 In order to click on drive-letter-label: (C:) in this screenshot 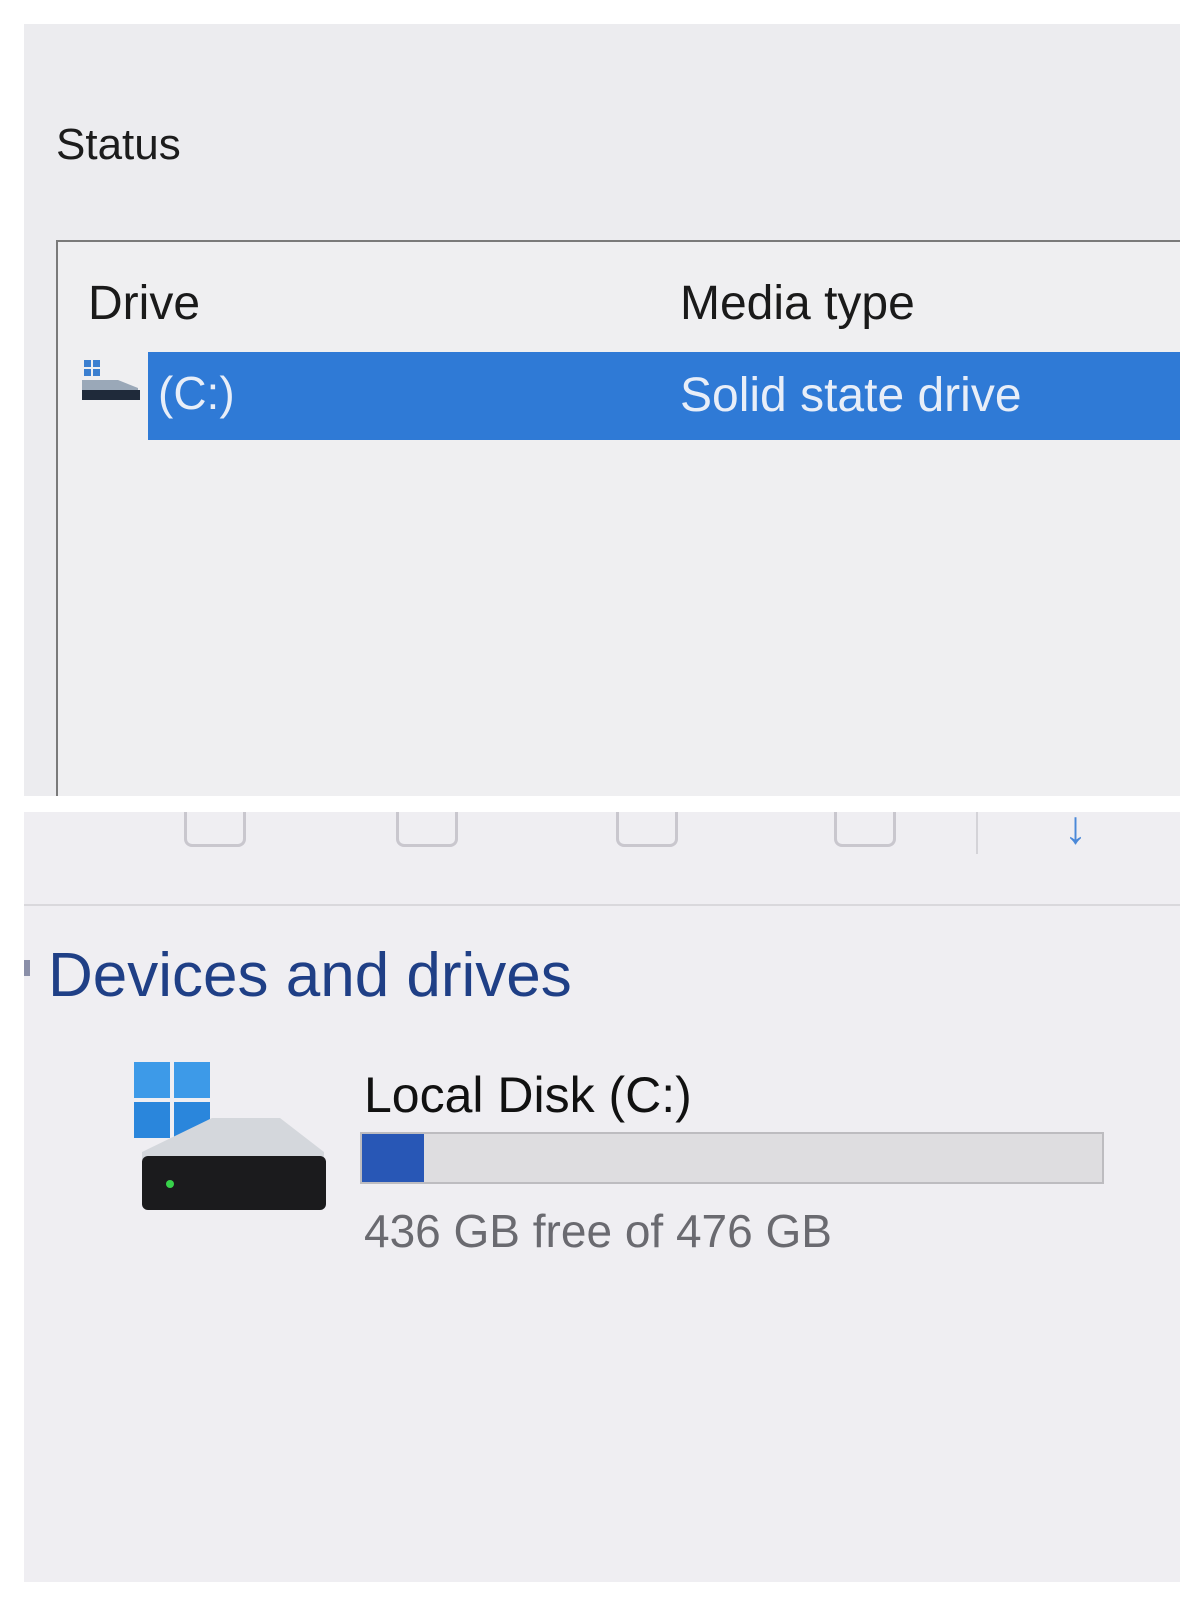, I will do `click(196, 393)`.